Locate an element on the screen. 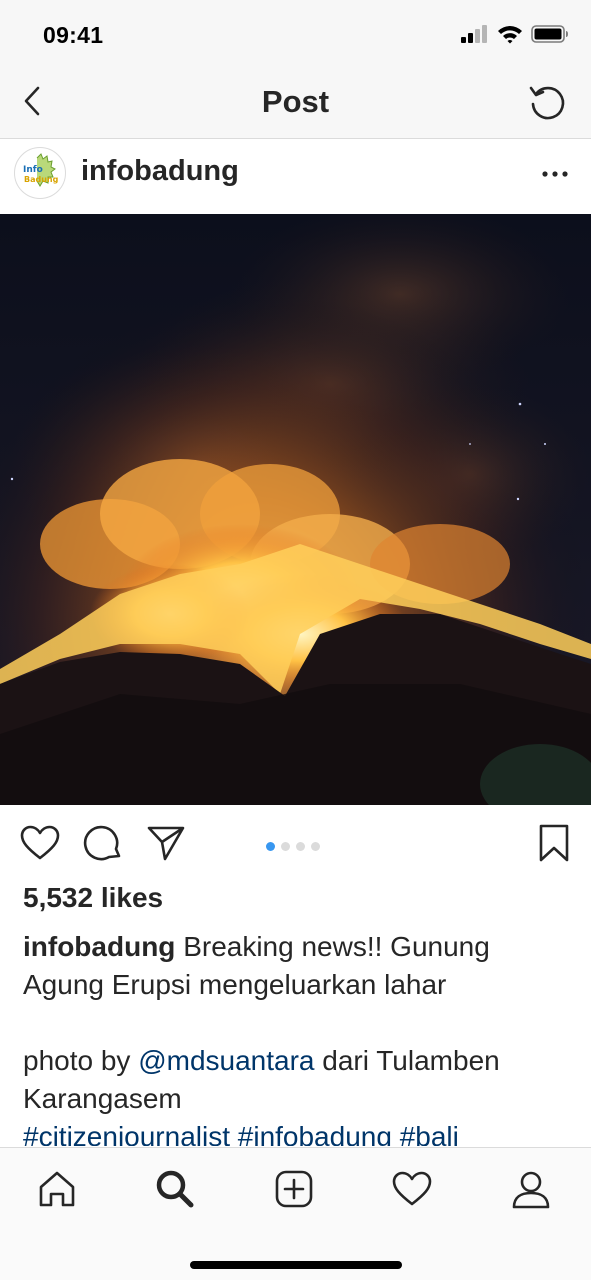 The image size is (591, 1280). tab-search is located at coordinates (175, 1191).